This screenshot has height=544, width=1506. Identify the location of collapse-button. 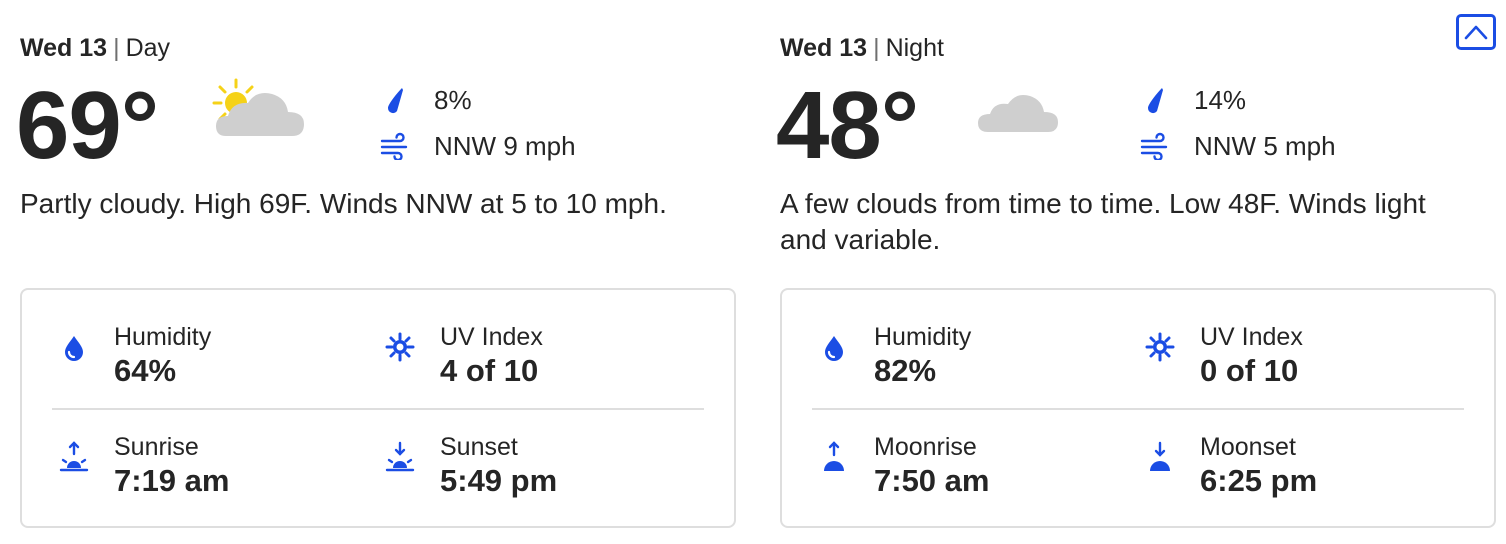
(1476, 32).